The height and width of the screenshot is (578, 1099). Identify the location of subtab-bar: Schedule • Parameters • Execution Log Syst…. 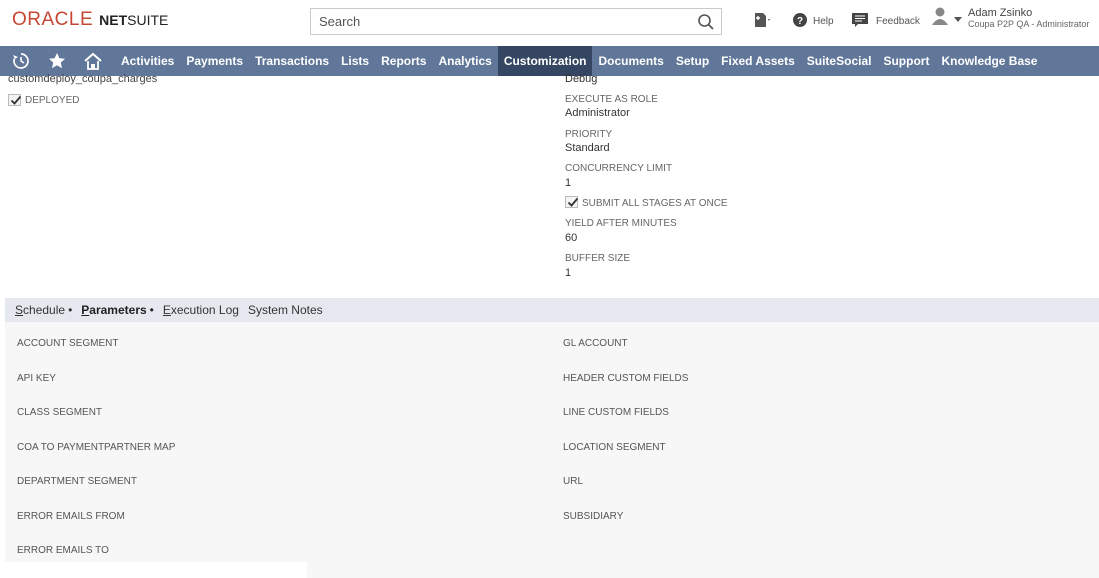
(552, 310).